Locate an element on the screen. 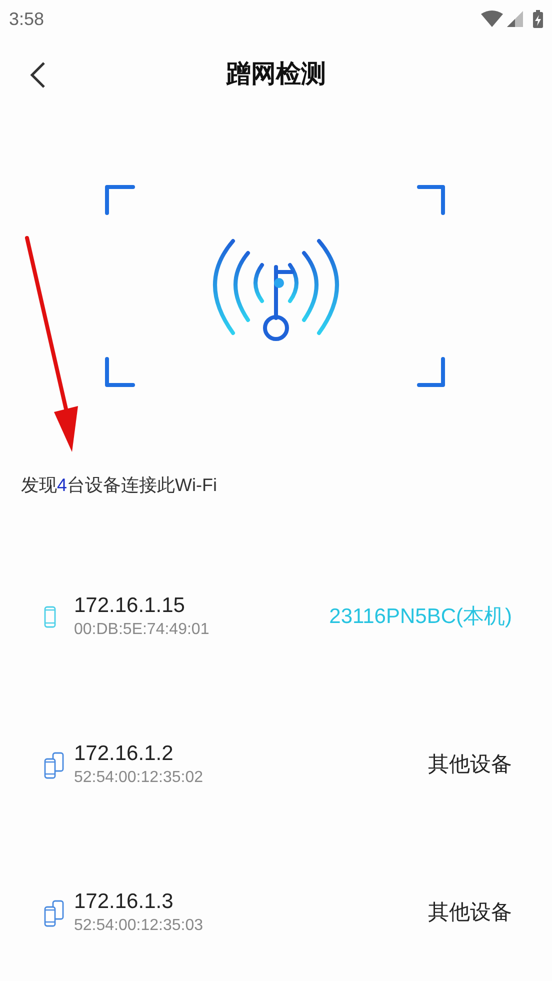 The image size is (552, 981). device-ip: 172.16.1.2 is located at coordinates (124, 754).